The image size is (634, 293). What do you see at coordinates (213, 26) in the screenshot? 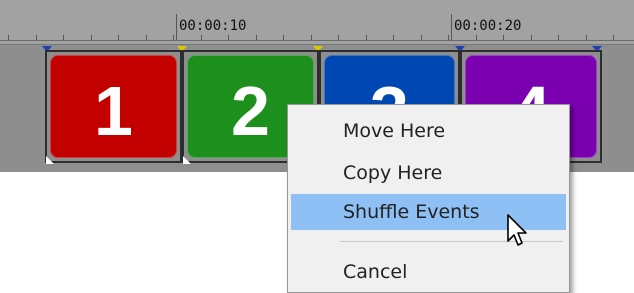
I see `timecode-label: 00:00:10` at bounding box center [213, 26].